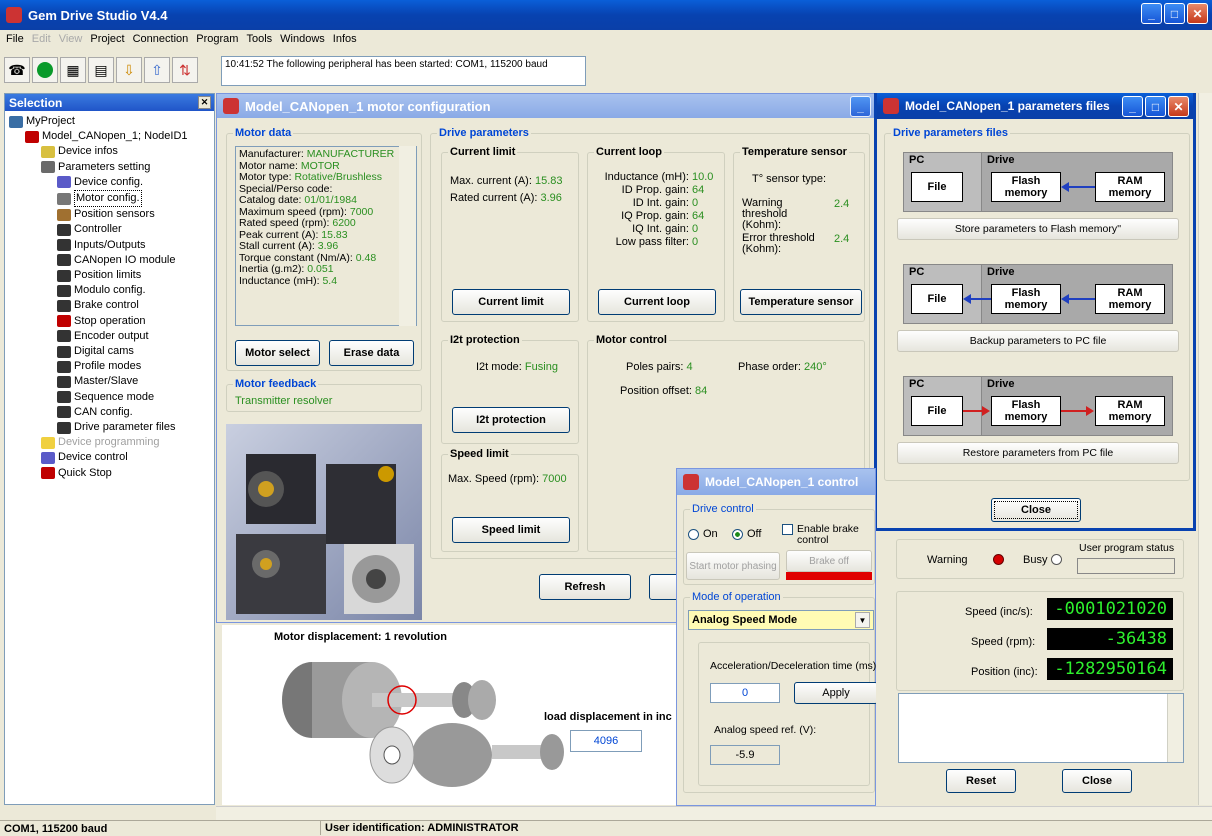  I want to click on backup-to-pc-button: Backup parameters to PC file, so click(1038, 341).